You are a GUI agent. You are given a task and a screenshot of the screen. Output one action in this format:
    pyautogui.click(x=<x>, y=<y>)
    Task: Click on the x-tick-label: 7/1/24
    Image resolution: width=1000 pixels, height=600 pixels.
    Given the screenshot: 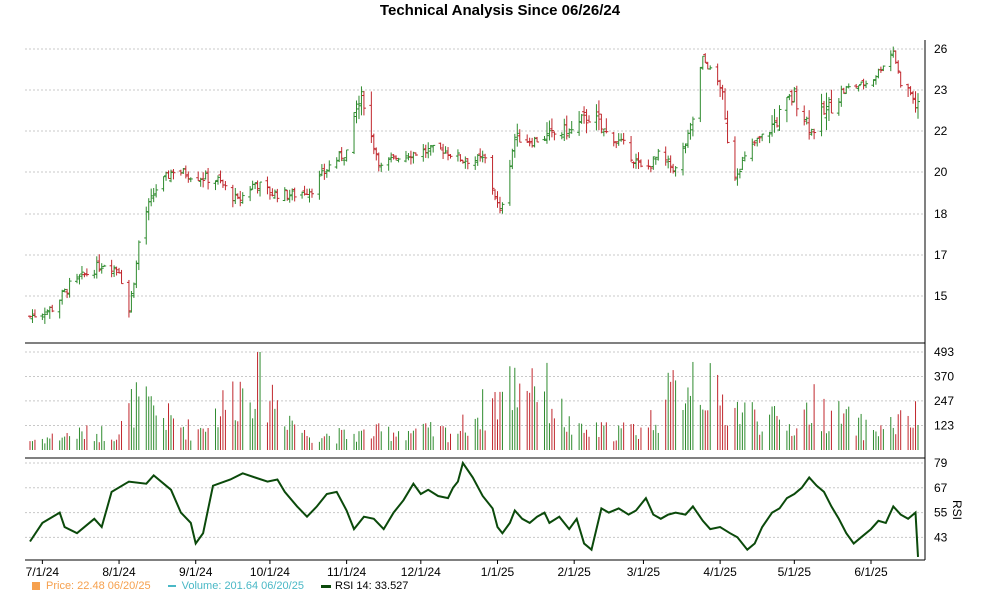 What is the action you would take?
    pyautogui.click(x=43, y=572)
    